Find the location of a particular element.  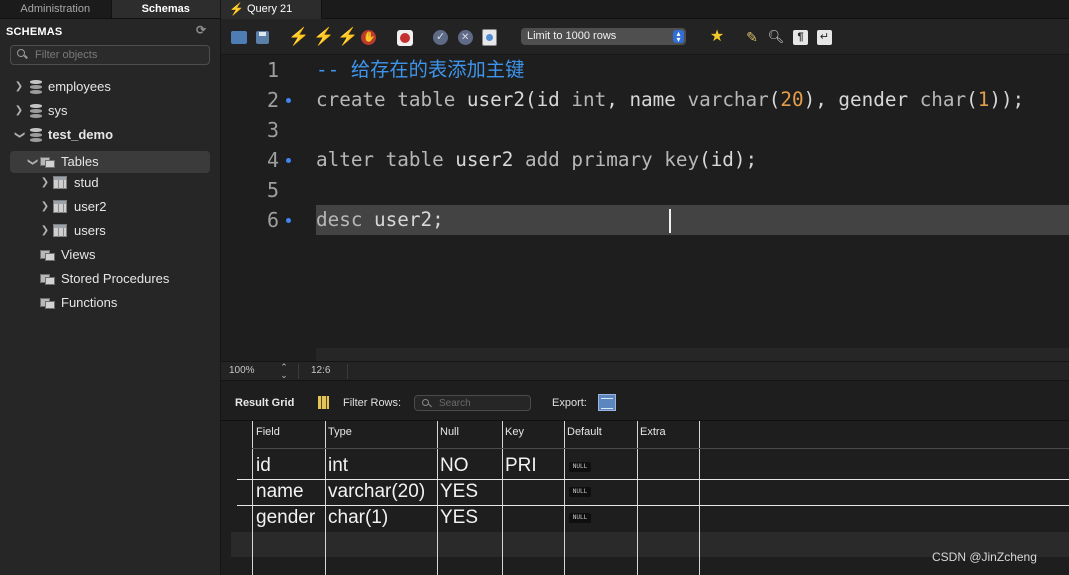

keyword: int is located at coordinates (589, 99).